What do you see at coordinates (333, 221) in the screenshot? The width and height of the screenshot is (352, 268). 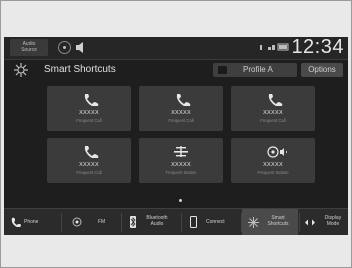 I see `nav-display-mode-label: Display Mode` at bounding box center [333, 221].